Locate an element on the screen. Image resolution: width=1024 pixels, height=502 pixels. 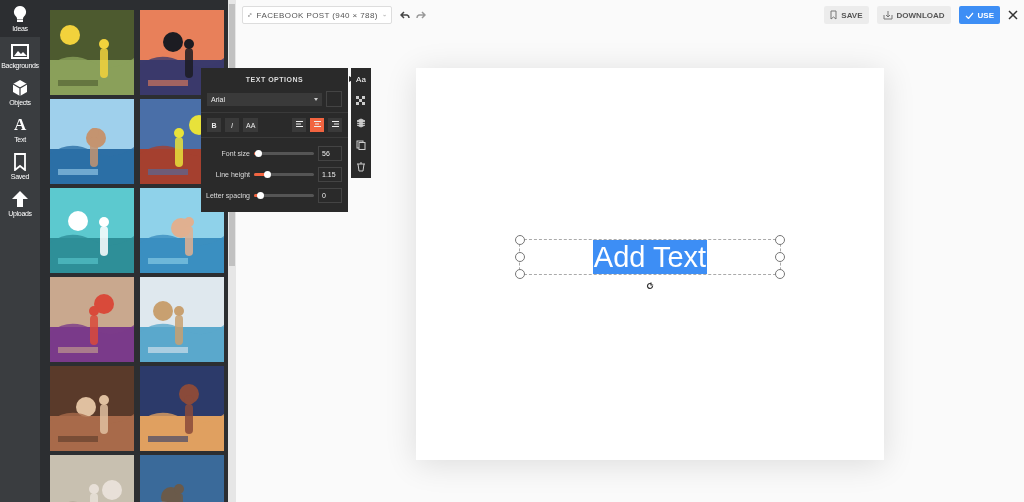
cube-icon is located at coordinates (20, 88).